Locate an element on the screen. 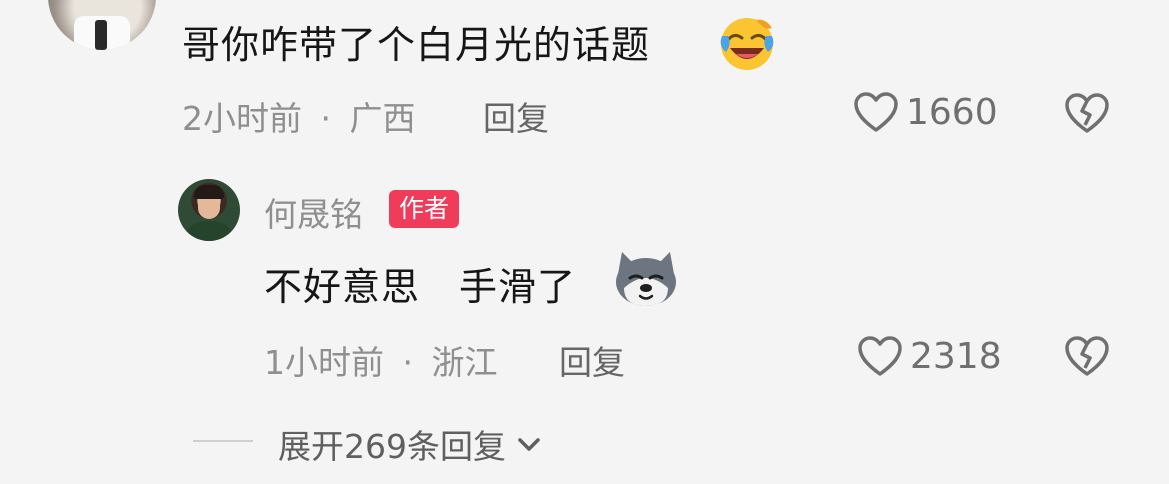 This screenshot has height=484, width=1169. reply-to-reply-button: 回复 is located at coordinates (592, 360).